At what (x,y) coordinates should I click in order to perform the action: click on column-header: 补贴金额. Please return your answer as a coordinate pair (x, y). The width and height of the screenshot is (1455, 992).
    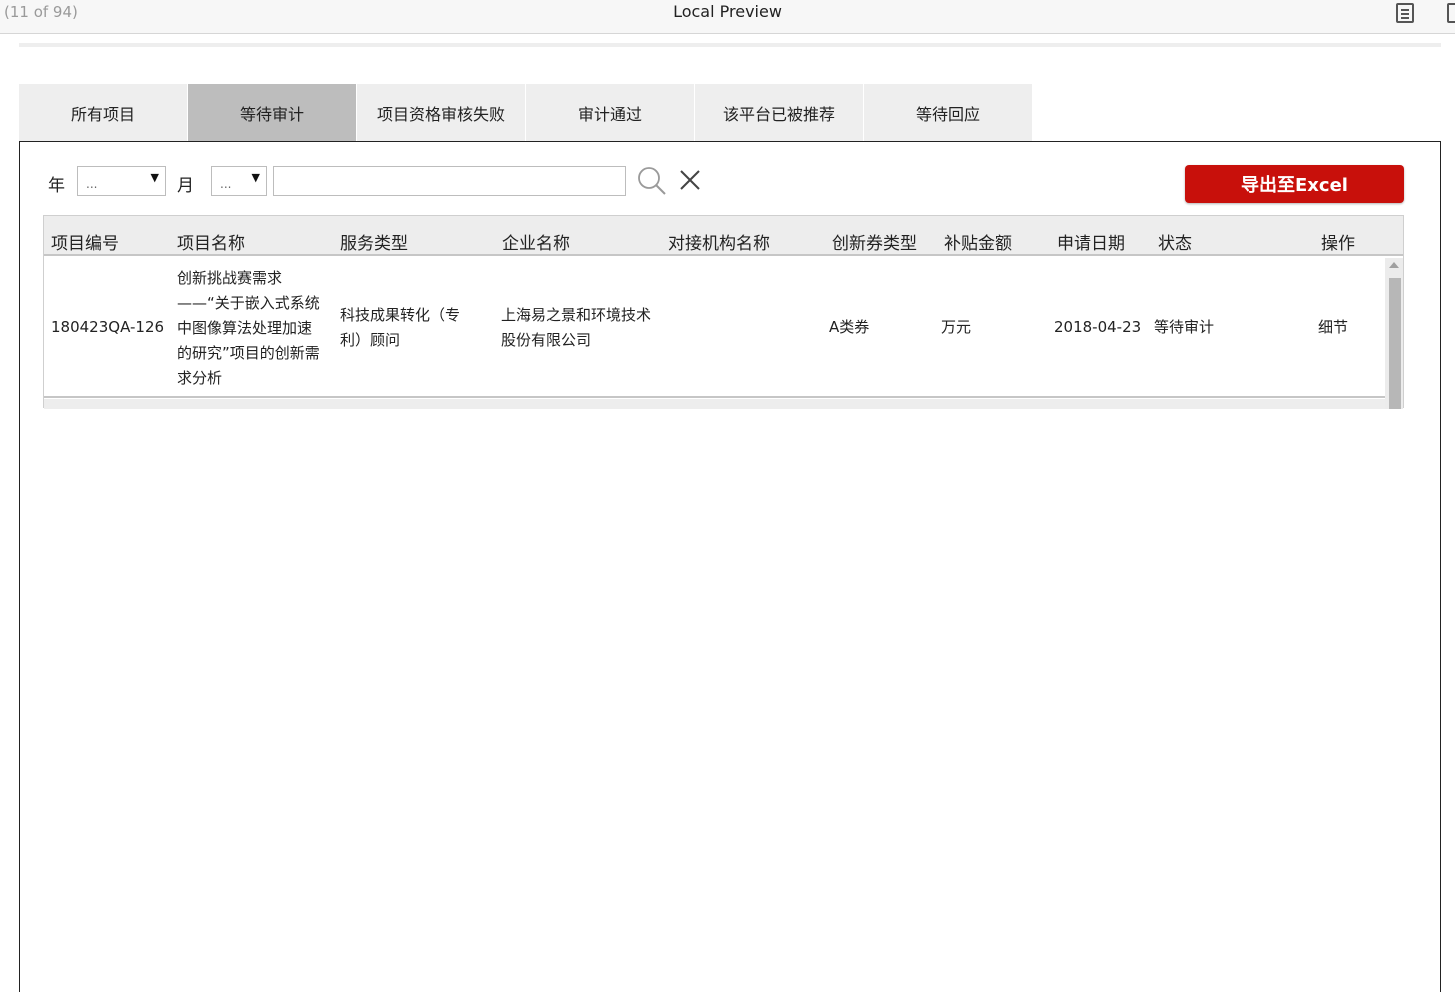
    Looking at the image, I should click on (978, 244).